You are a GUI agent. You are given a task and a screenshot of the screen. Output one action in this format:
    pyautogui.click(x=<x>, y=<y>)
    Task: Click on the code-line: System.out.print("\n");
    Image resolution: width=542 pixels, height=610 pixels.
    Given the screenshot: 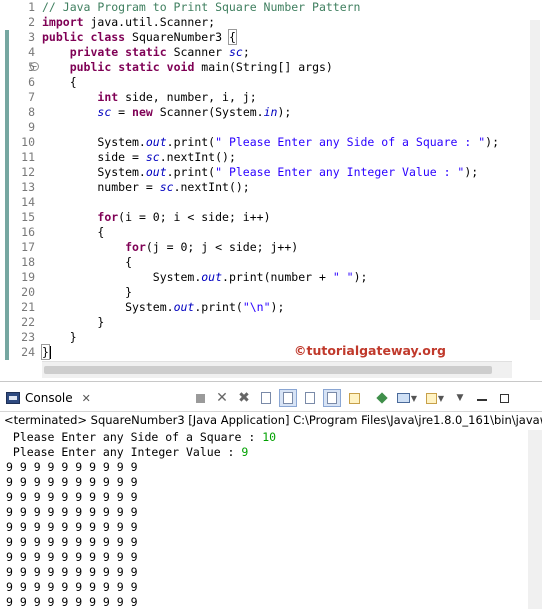 What is the action you would take?
    pyautogui.click(x=163, y=307)
    